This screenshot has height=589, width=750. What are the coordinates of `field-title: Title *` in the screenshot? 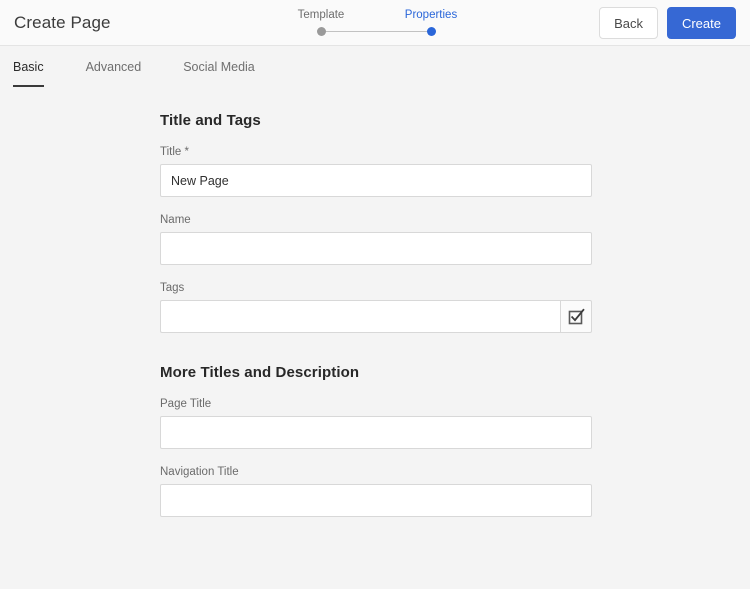 It's located at (376, 171).